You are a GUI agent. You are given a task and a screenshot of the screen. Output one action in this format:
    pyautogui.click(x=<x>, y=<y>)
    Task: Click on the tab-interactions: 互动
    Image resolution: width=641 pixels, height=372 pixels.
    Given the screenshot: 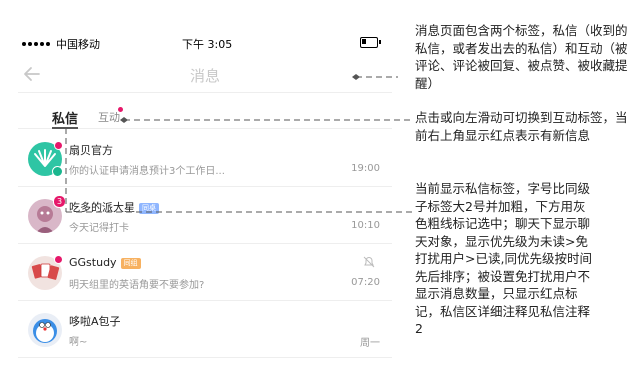 What is the action you would take?
    pyautogui.click(x=109, y=117)
    